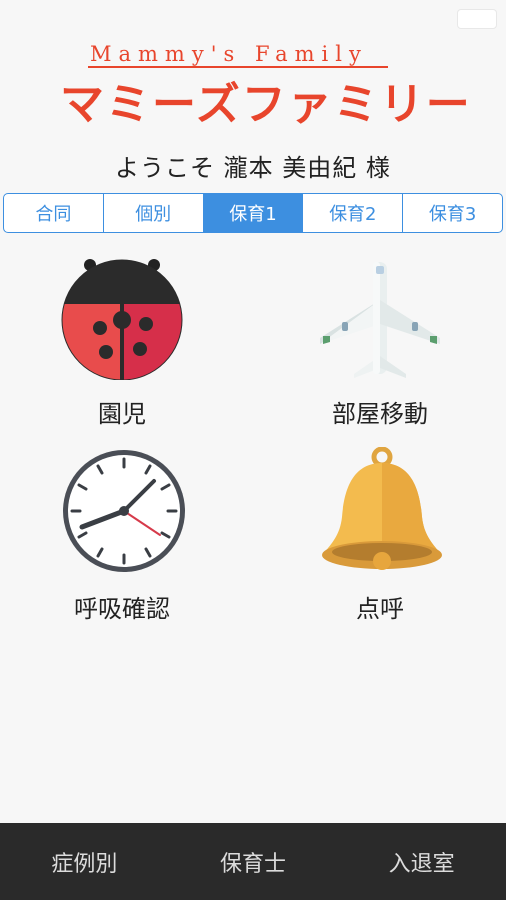 The height and width of the screenshot is (900, 506). I want to click on nav-nursery-teacher: 保育士, so click(253, 861).